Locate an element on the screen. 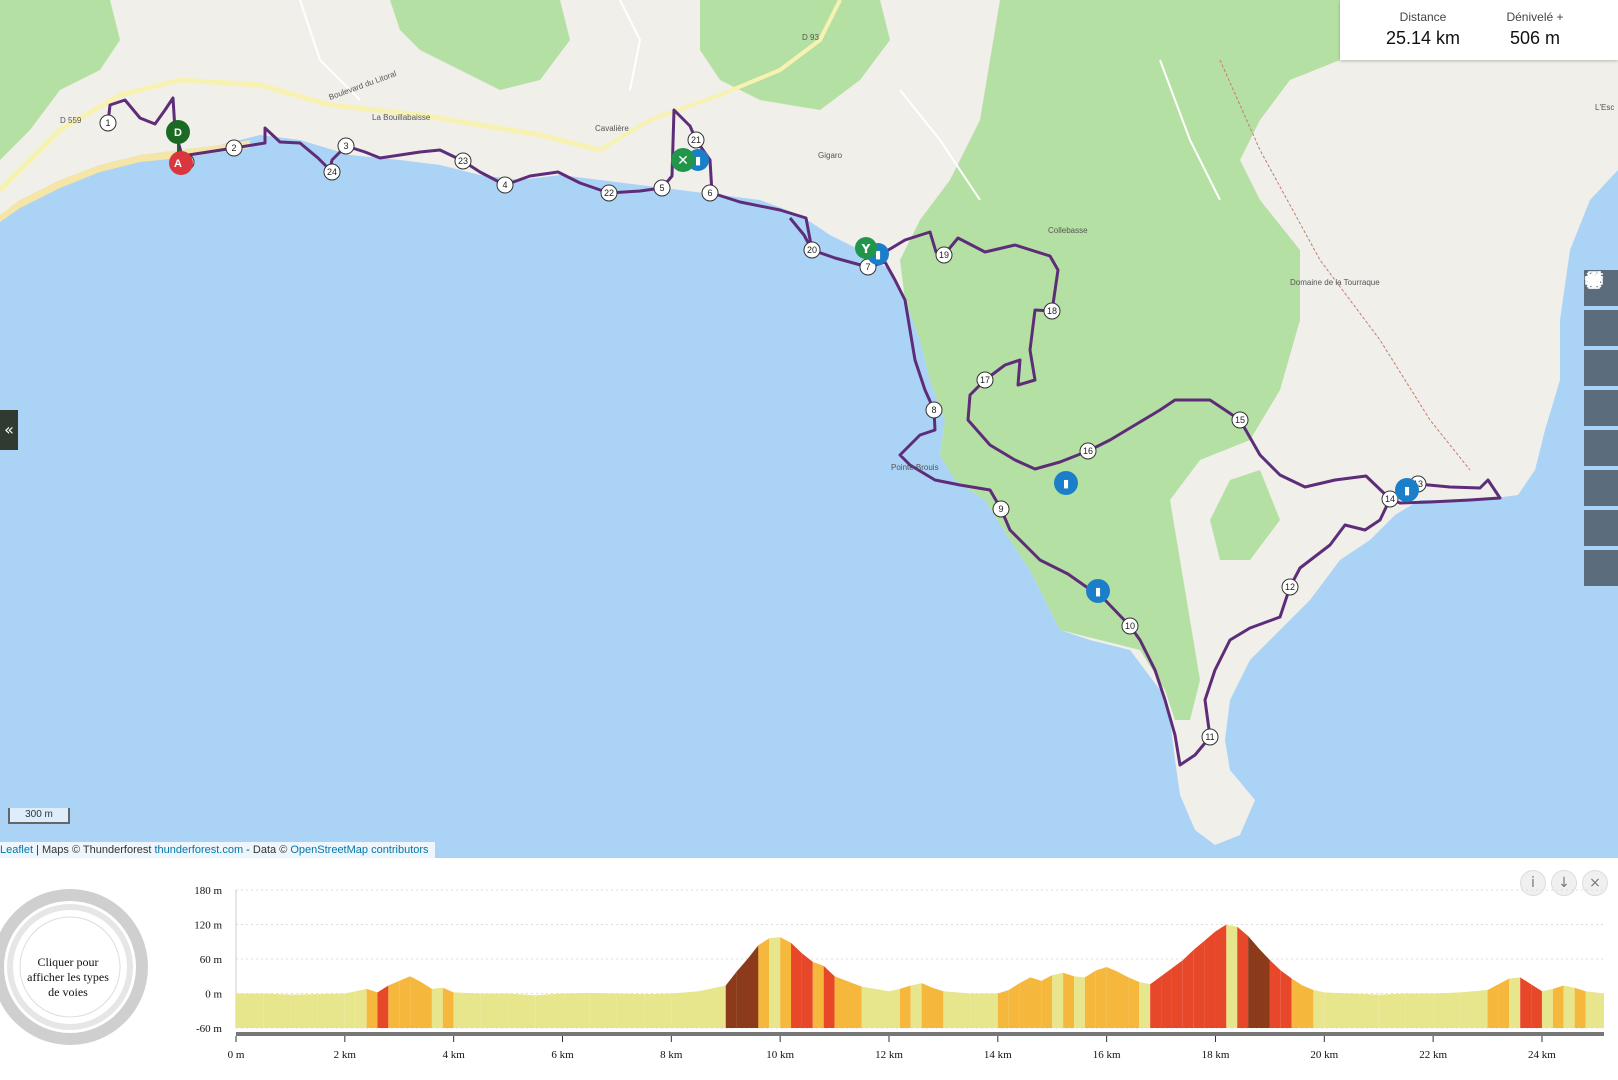 The width and height of the screenshot is (1618, 1080). waypoint-marker: 17 is located at coordinates (985, 380).